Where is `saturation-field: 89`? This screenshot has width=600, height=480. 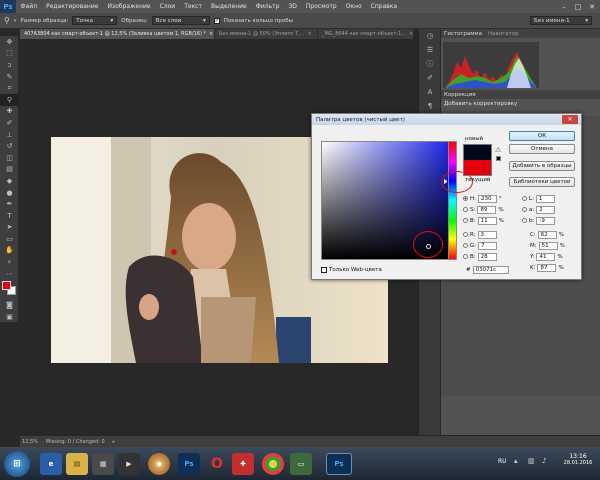
saturation-field: 89 is located at coordinates (487, 209).